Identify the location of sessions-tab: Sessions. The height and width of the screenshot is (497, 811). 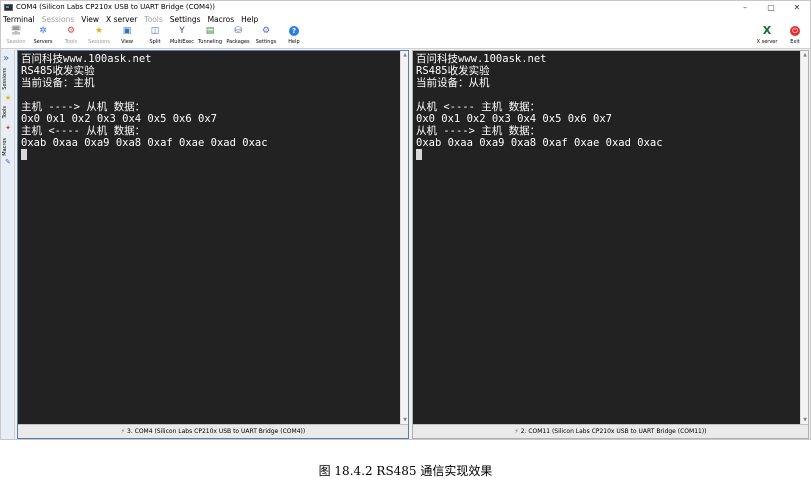
(5, 79).